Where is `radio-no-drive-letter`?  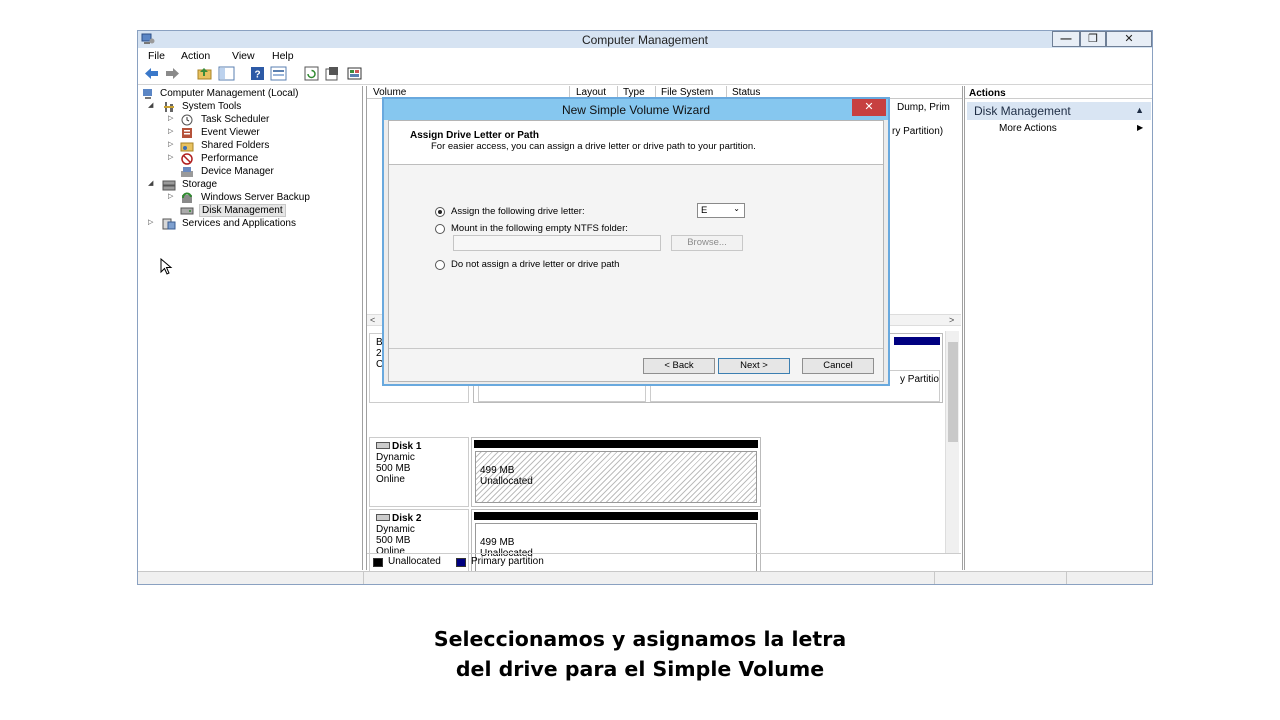 radio-no-drive-letter is located at coordinates (440, 265).